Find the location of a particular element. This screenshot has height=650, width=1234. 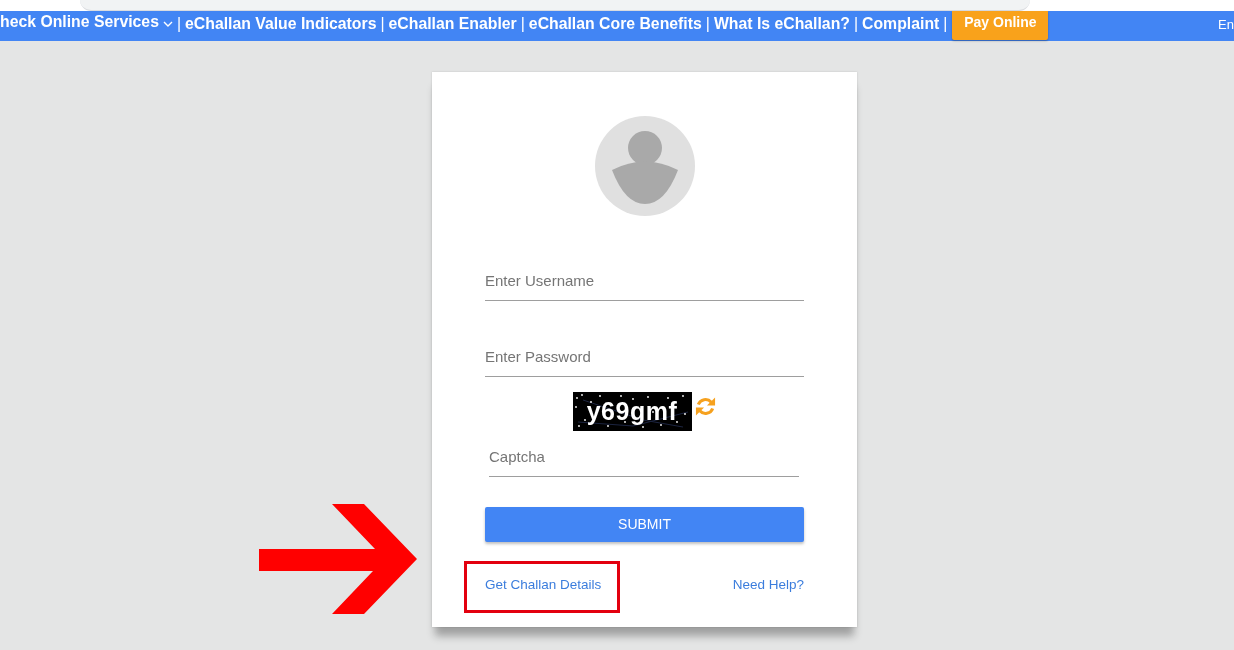

password-field: Enter Password is located at coordinates (644, 357).